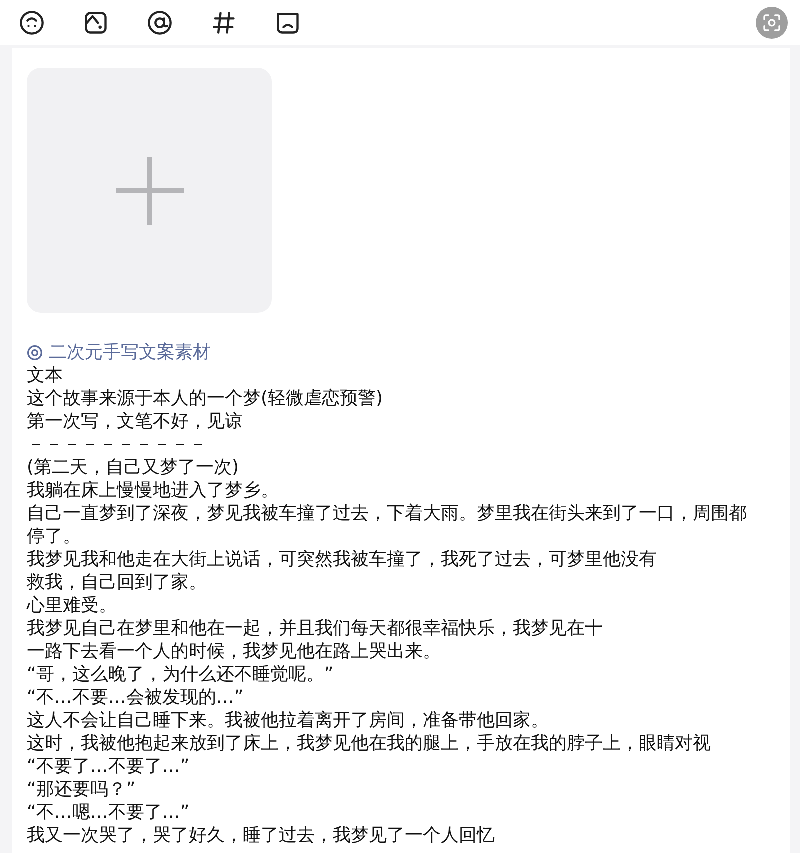  What do you see at coordinates (72, 605) in the screenshot?
I see `text-line: 心里难受。` at bounding box center [72, 605].